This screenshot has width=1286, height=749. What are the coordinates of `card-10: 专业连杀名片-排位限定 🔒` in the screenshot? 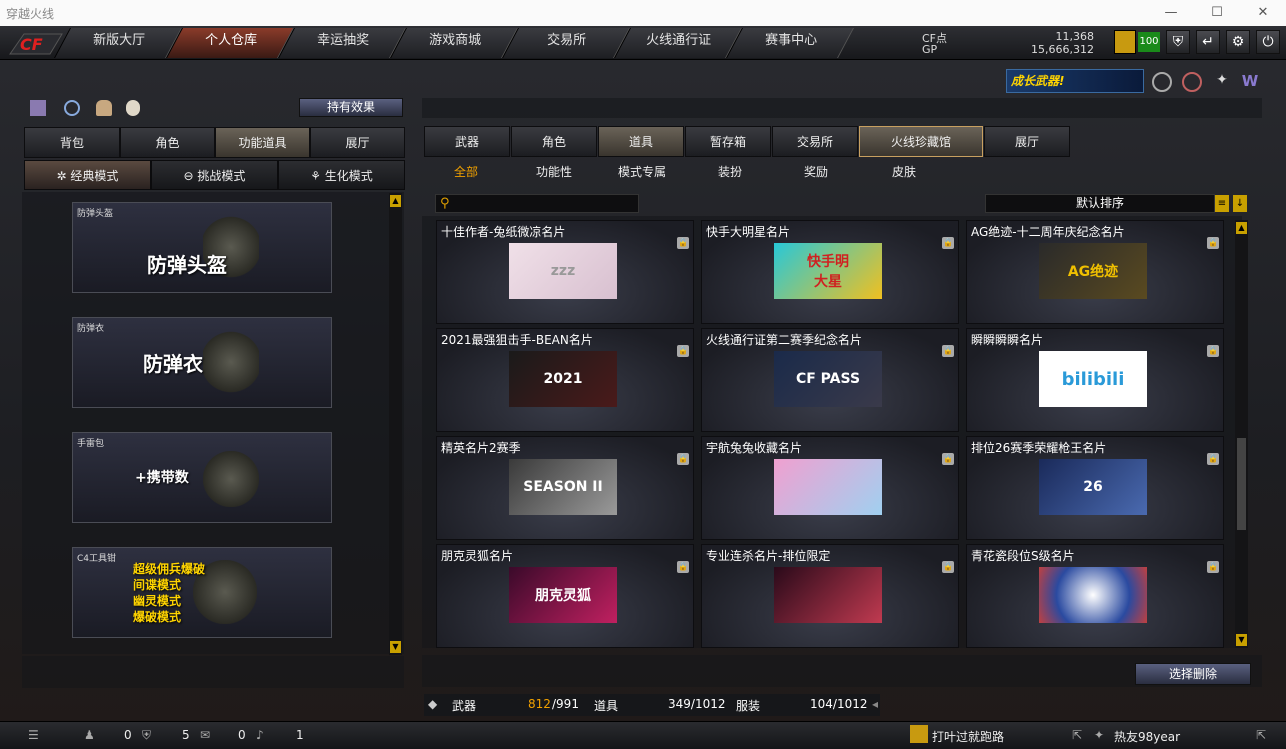 It's located at (830, 596).